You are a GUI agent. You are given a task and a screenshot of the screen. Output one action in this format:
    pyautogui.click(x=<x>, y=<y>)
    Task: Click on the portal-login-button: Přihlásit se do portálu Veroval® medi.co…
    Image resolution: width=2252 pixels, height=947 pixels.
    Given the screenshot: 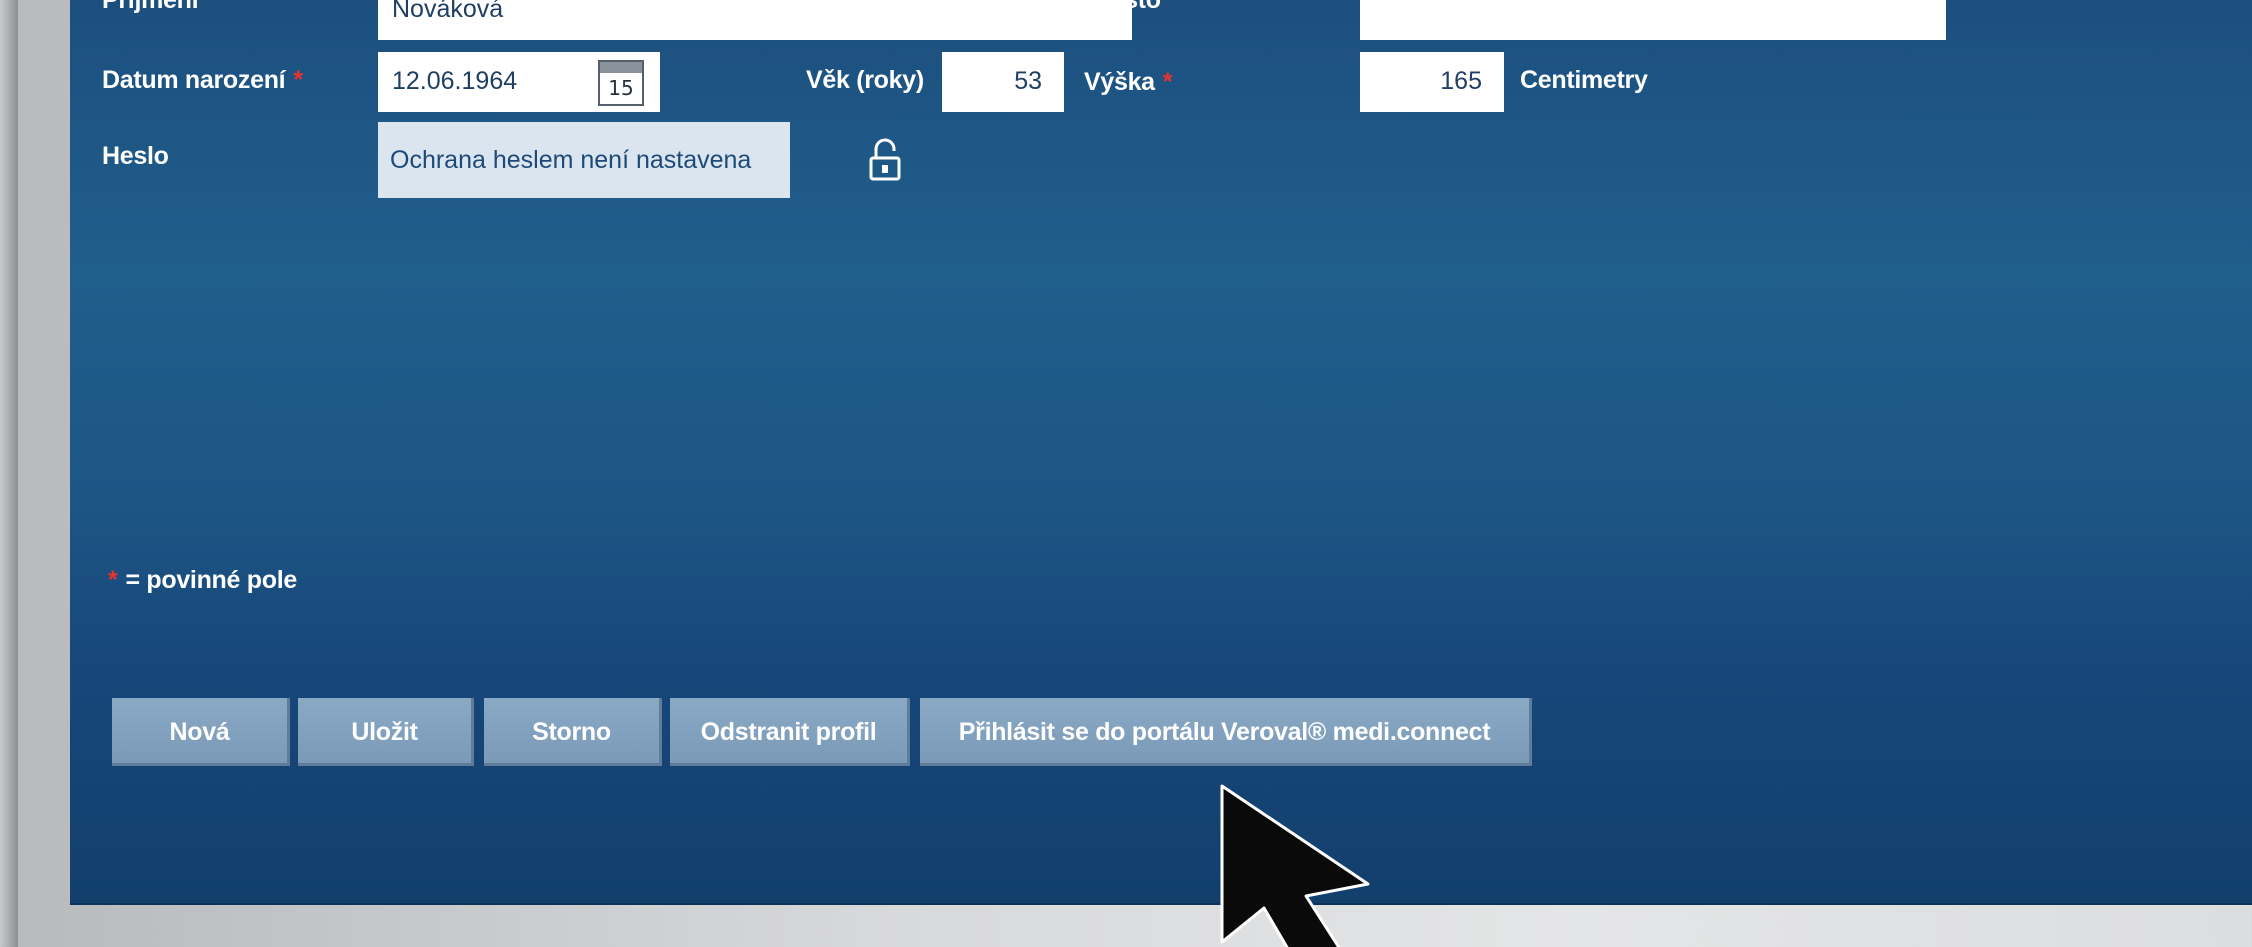 What is the action you would take?
    pyautogui.click(x=1226, y=732)
    